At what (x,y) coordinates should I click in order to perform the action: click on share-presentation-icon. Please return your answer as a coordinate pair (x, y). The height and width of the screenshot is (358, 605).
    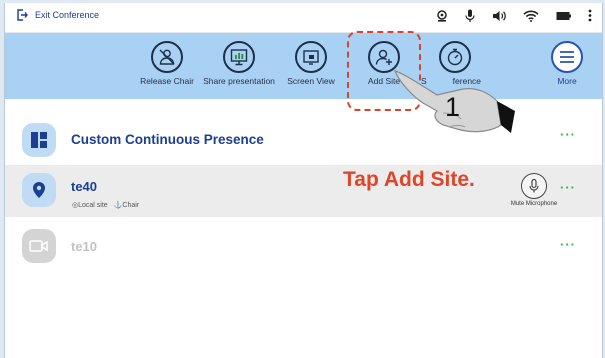
    Looking at the image, I should click on (239, 57).